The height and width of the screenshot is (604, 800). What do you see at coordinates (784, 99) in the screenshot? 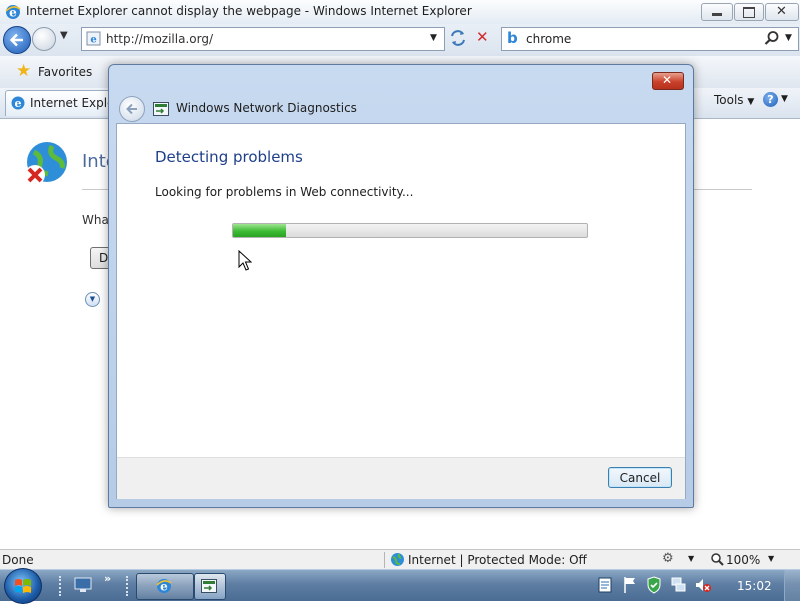
I see `help-dropdown-icon: ▼` at bounding box center [784, 99].